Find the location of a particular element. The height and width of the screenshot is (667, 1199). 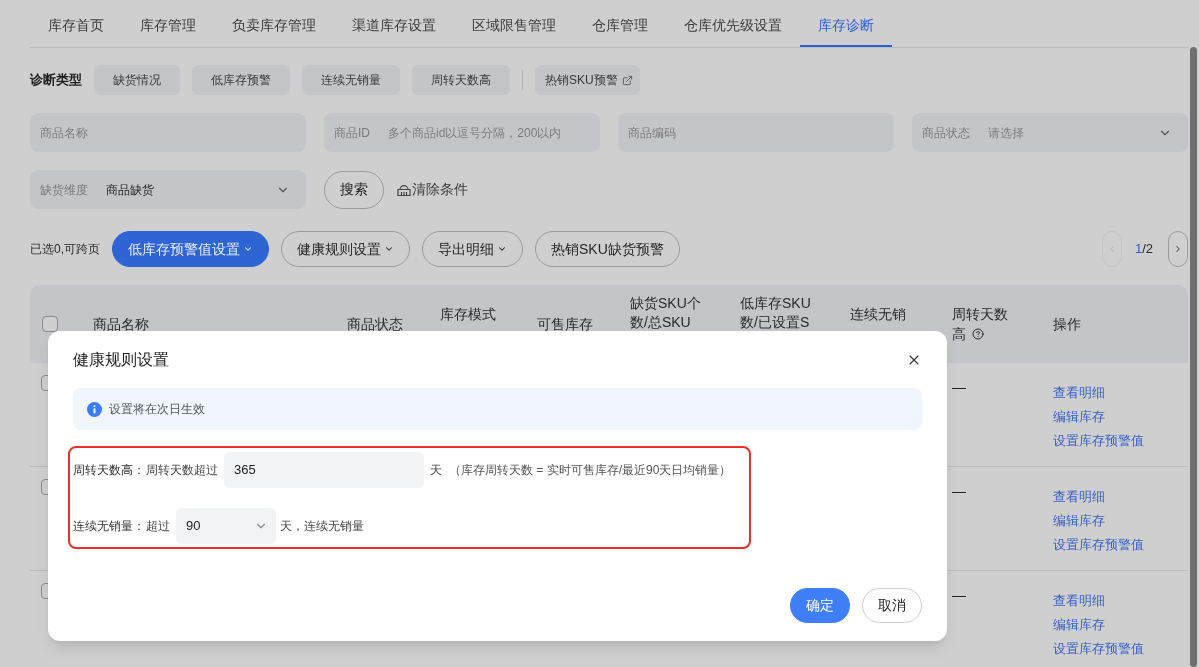

filter-chip: 周转天数高 is located at coordinates (461, 80).